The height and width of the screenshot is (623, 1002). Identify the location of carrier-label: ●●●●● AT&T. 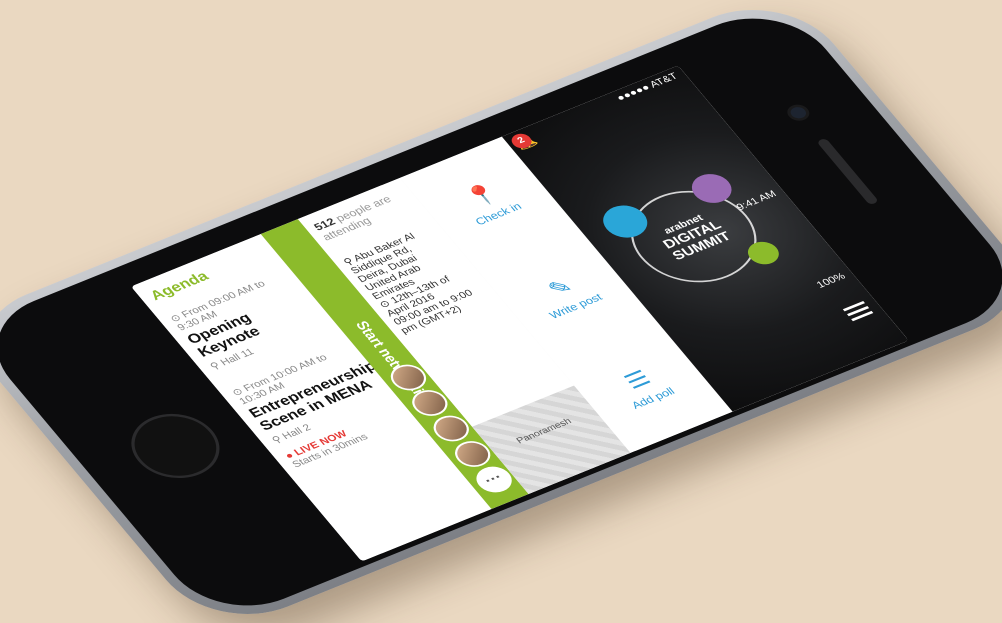
(647, 87).